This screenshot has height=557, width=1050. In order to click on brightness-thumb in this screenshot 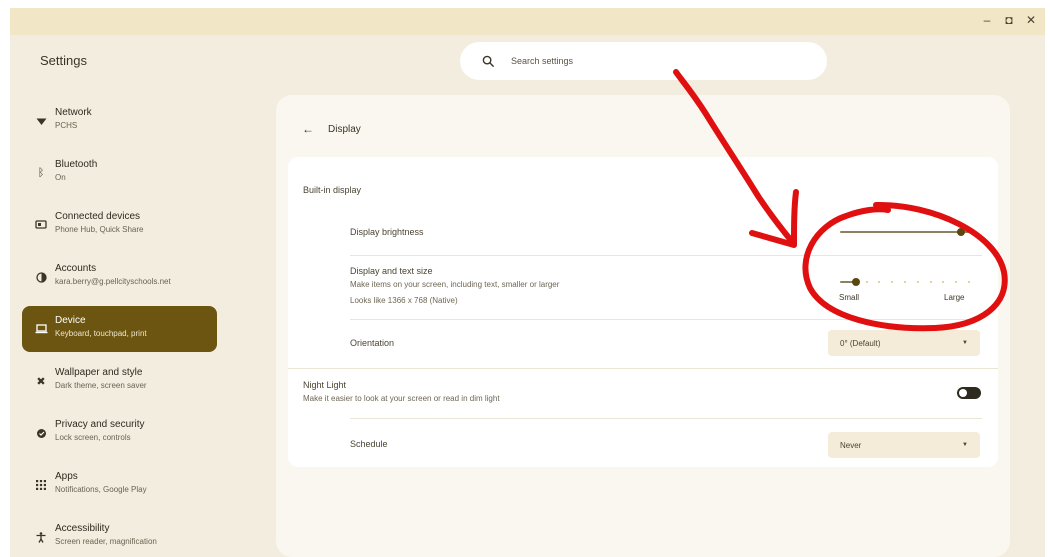, I will do `click(961, 232)`.